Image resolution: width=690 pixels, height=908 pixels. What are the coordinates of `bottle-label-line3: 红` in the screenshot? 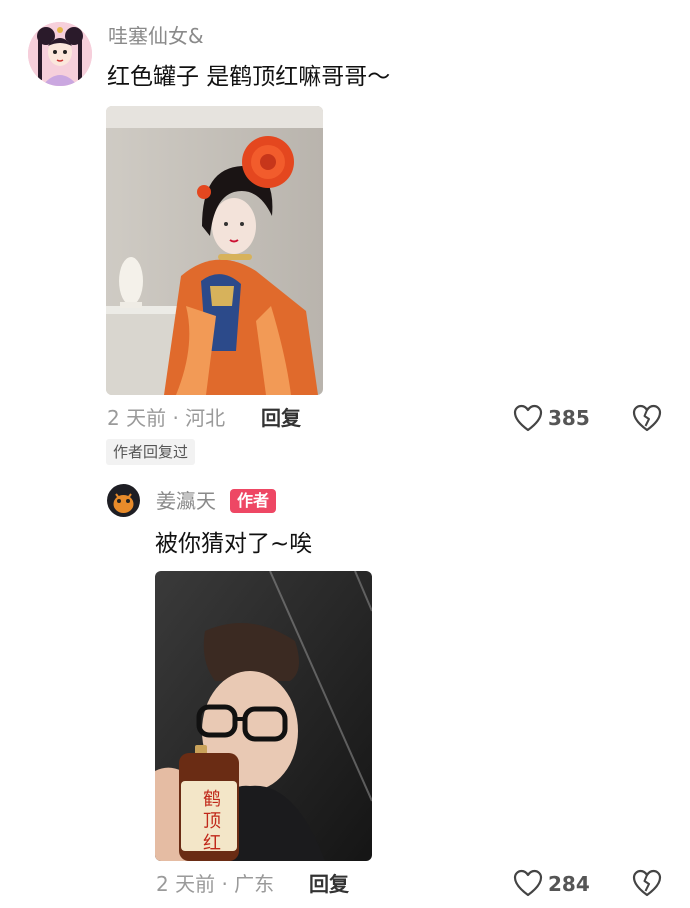 It's located at (212, 843).